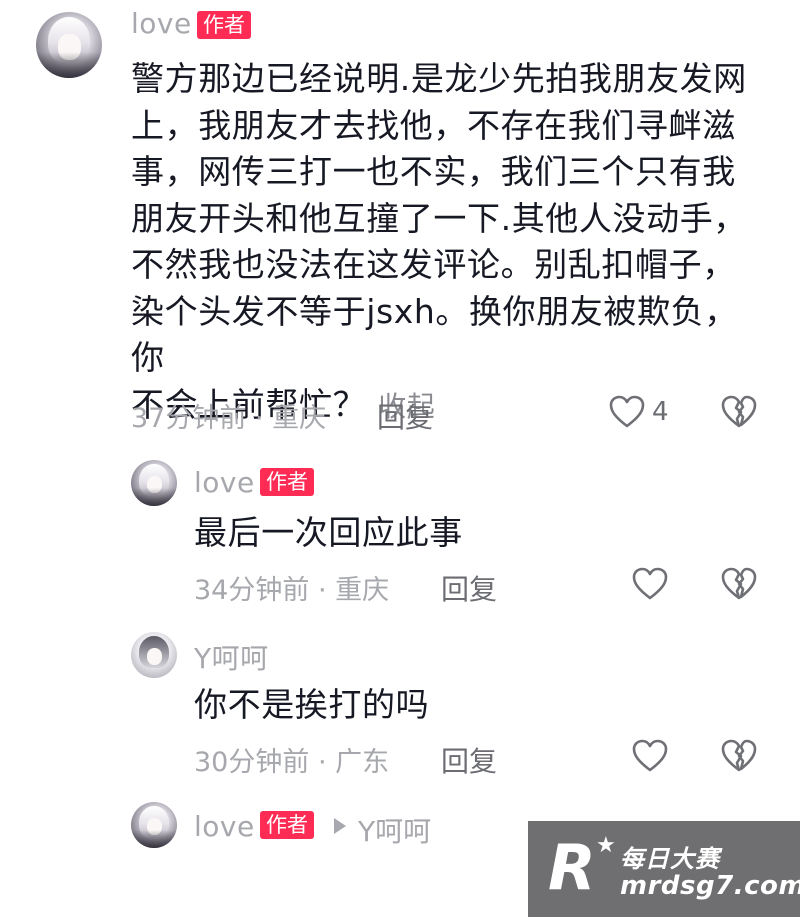 The height and width of the screenshot is (917, 800). Describe the element at coordinates (439, 78) in the screenshot. I see `comment-text-line: 警方那边已经说明.是龙少先拍我朋友发网` at that location.